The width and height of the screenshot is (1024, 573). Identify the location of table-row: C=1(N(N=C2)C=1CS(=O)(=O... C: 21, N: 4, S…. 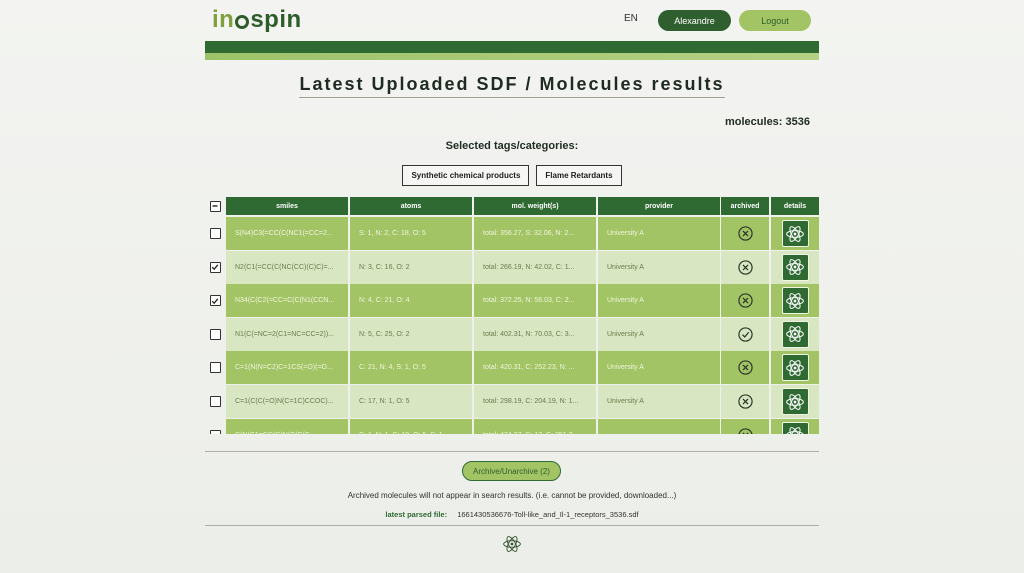
(512, 368).